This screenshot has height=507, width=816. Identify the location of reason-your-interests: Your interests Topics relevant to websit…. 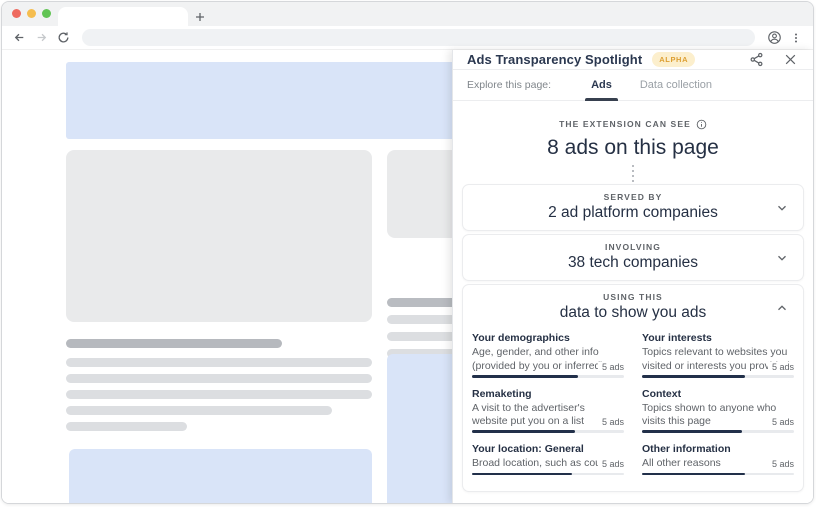
(718, 356).